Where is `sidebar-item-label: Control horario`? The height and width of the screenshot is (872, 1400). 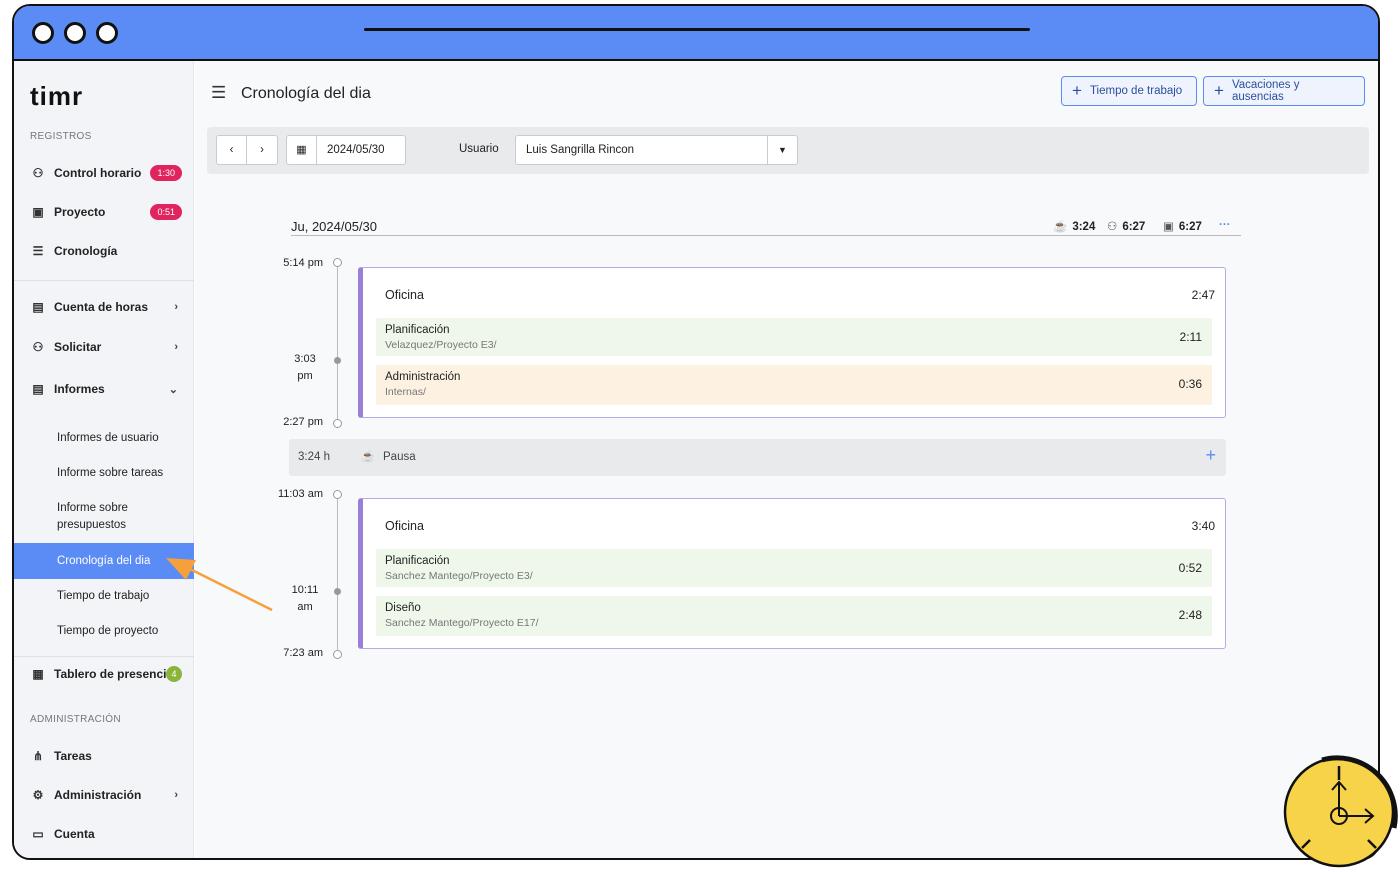 sidebar-item-label: Control horario is located at coordinates (98, 173).